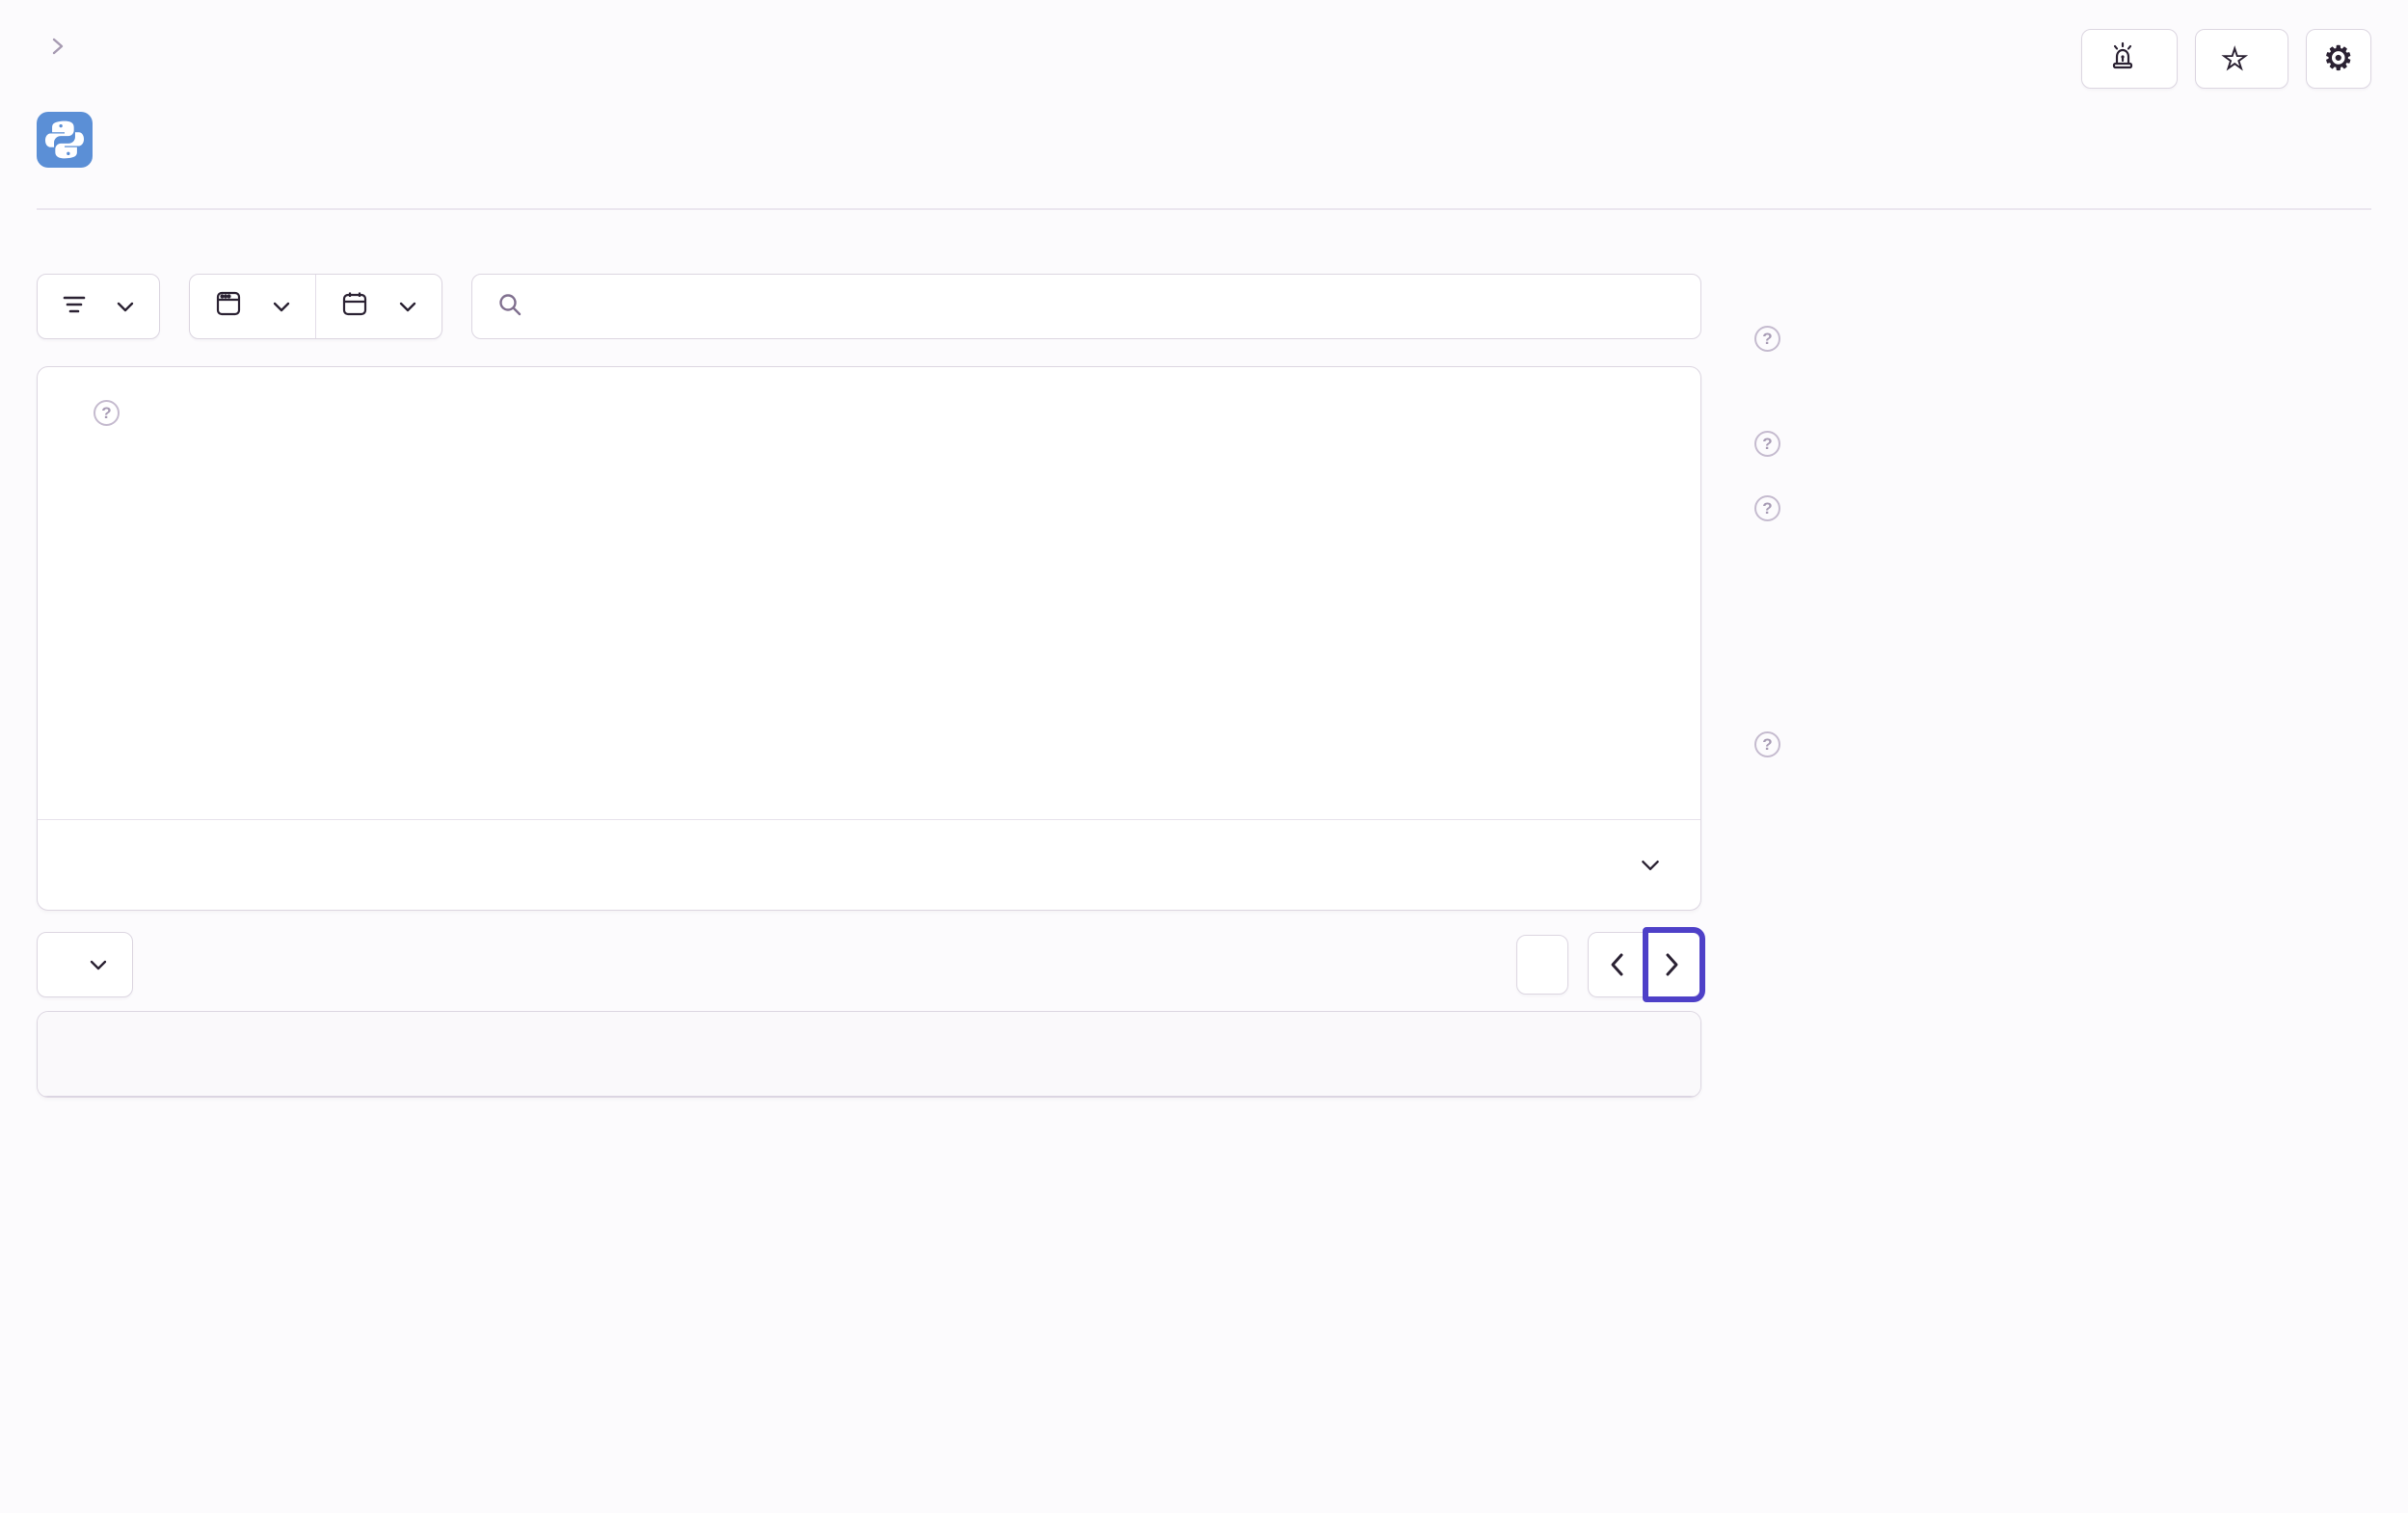 The width and height of the screenshot is (2408, 1513). Describe the element at coordinates (897, 615) in the screenshot. I see `duration-breakdown-chart` at that location.